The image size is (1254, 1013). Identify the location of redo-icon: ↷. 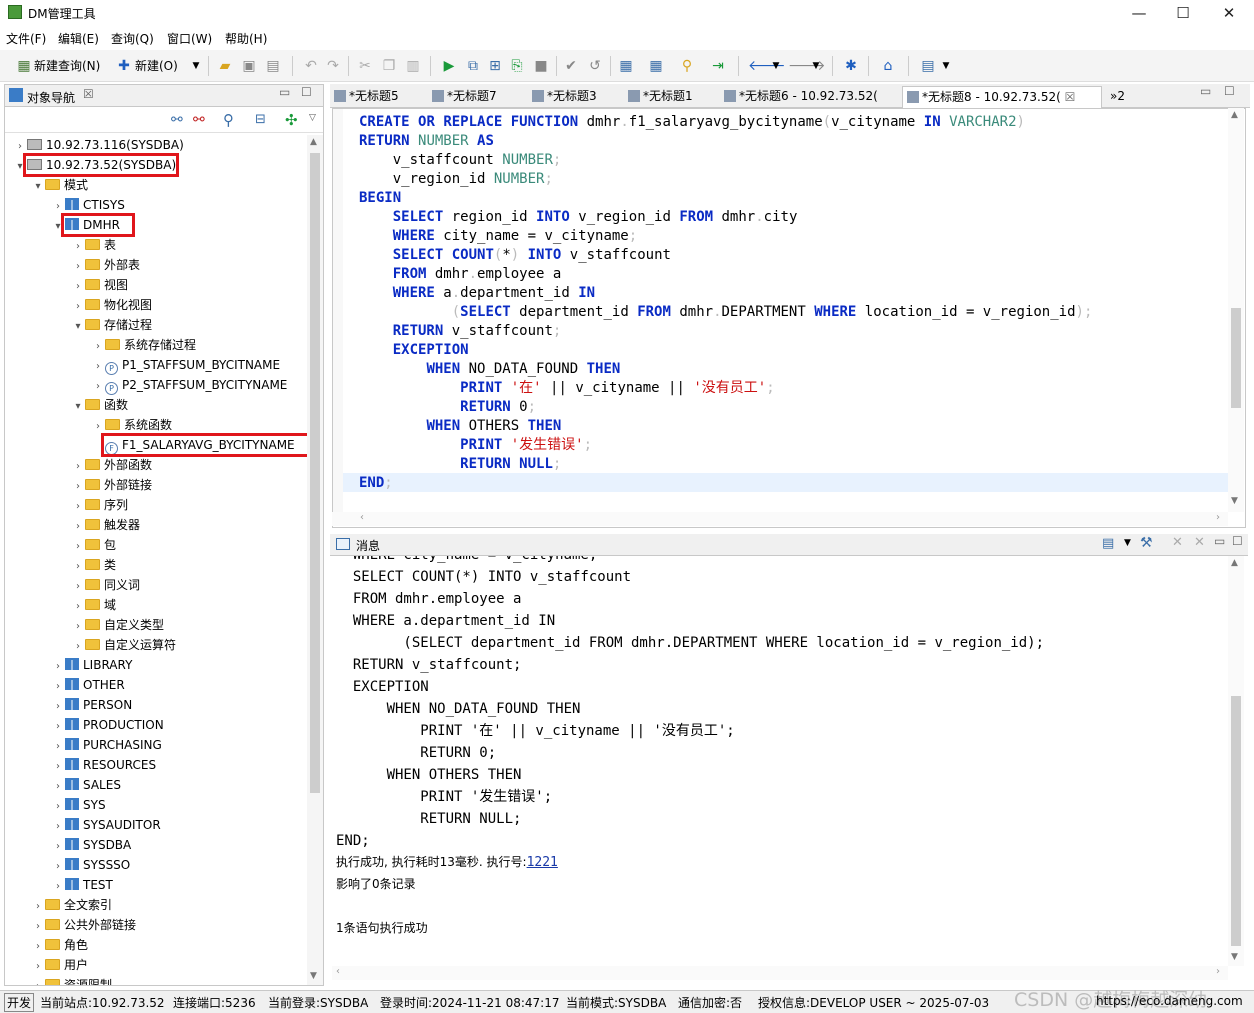
(333, 66).